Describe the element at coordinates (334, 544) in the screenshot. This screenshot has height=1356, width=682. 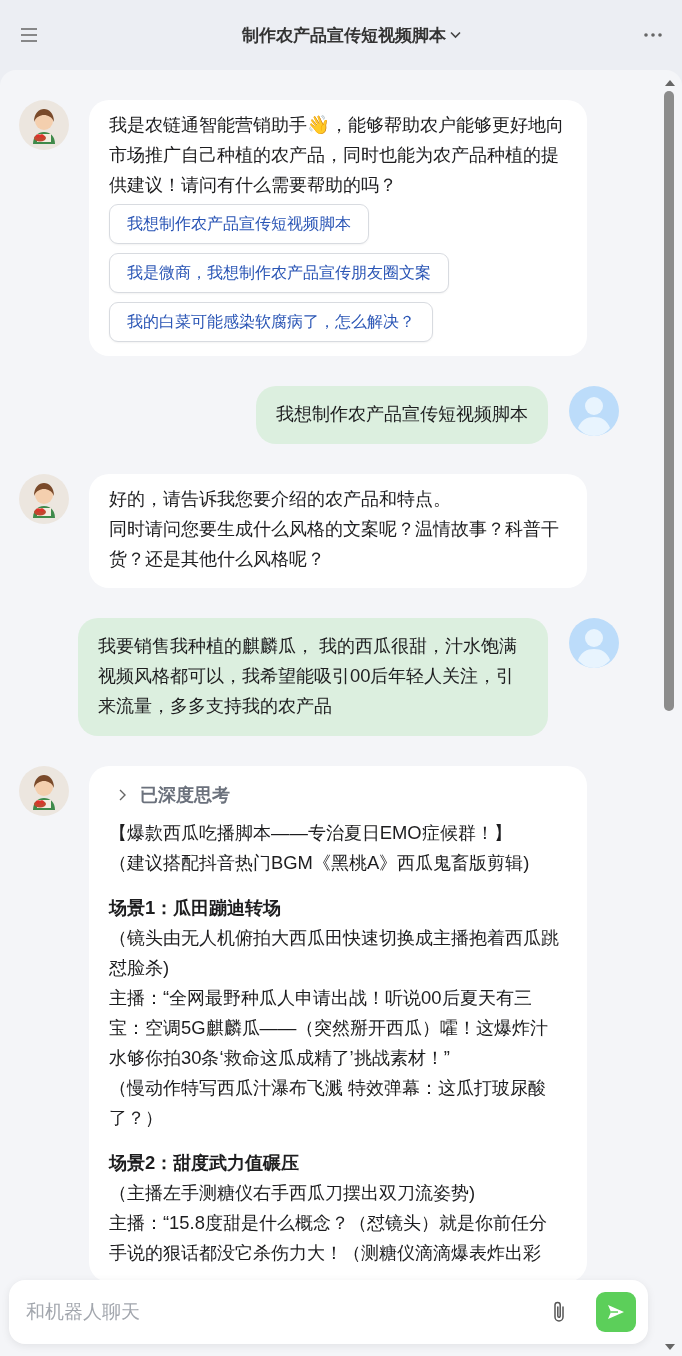
I see `message-text: 同时请问您要生成什么风格的文案呢？温情故事？科普干货？还是其他什么风格呢？` at that location.